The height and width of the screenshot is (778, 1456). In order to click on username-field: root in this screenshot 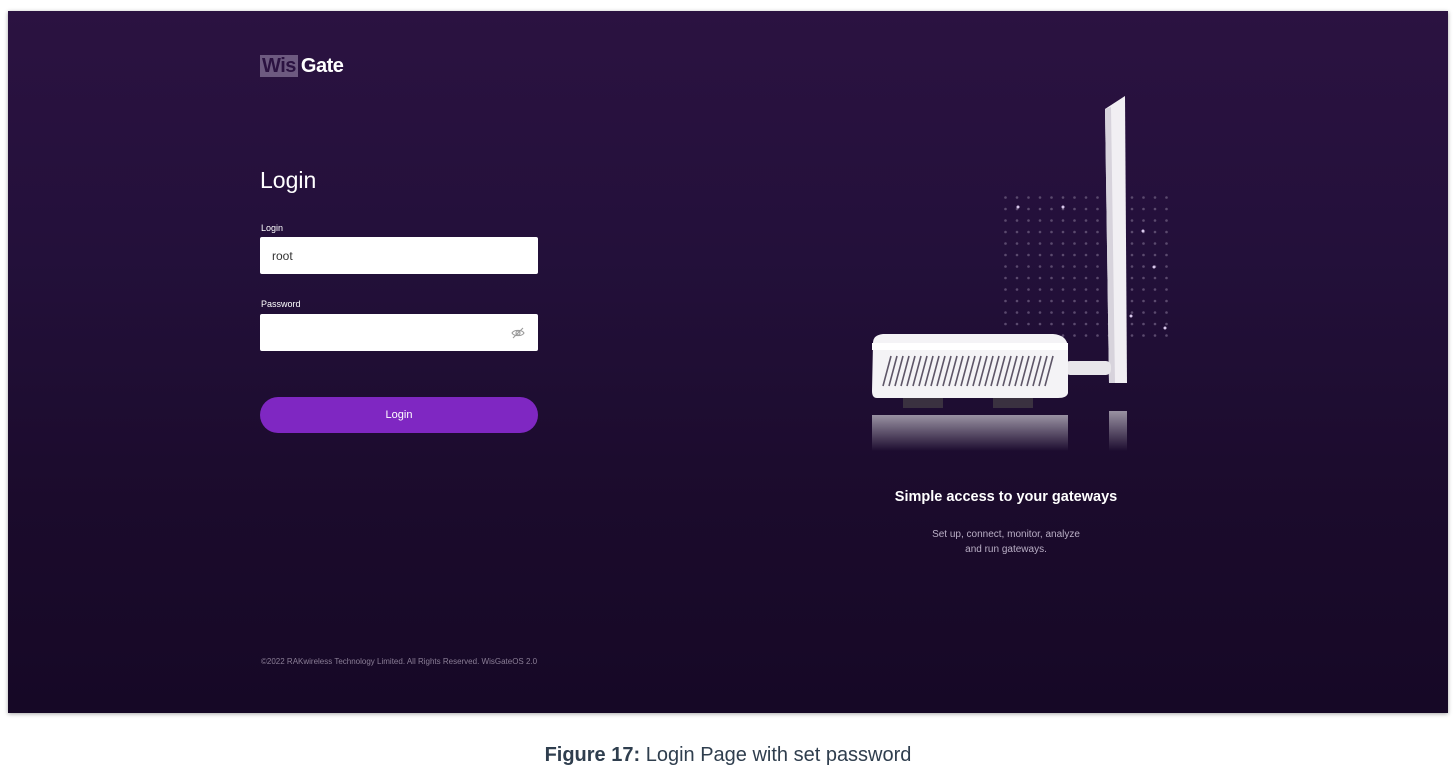, I will do `click(399, 255)`.